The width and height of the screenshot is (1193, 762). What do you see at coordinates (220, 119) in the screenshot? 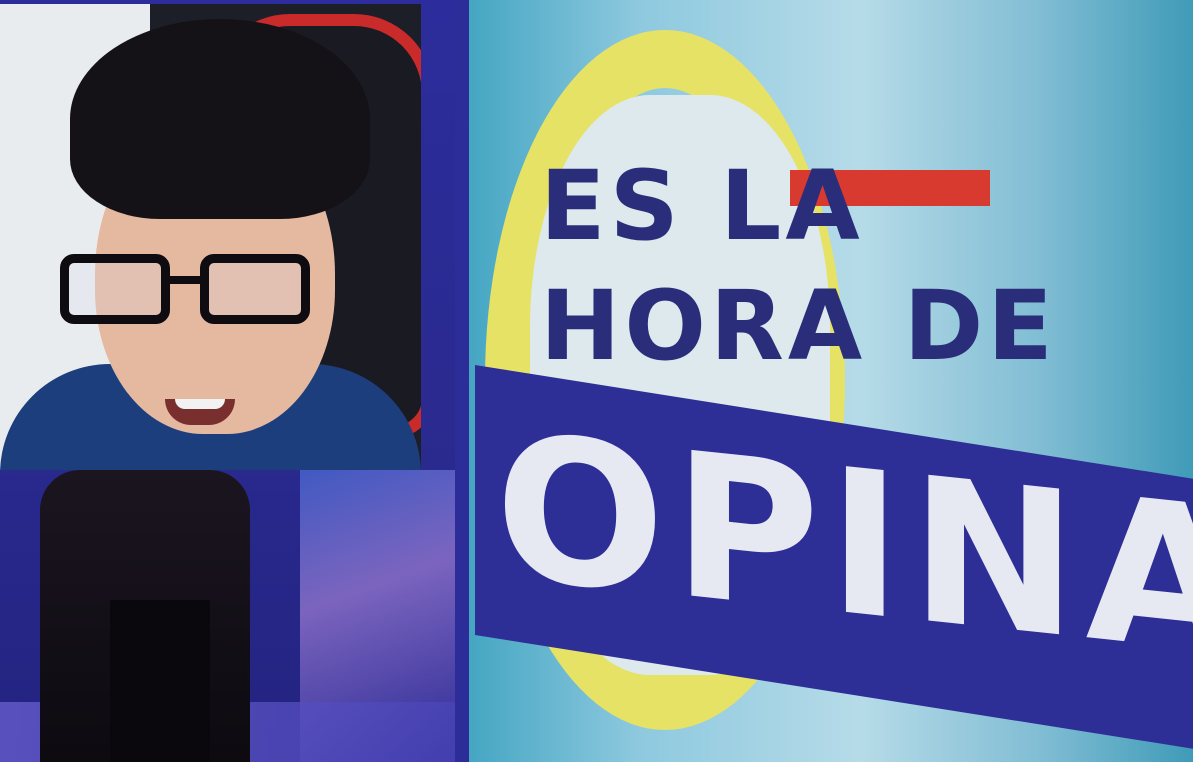
I see `streamer-hair` at bounding box center [220, 119].